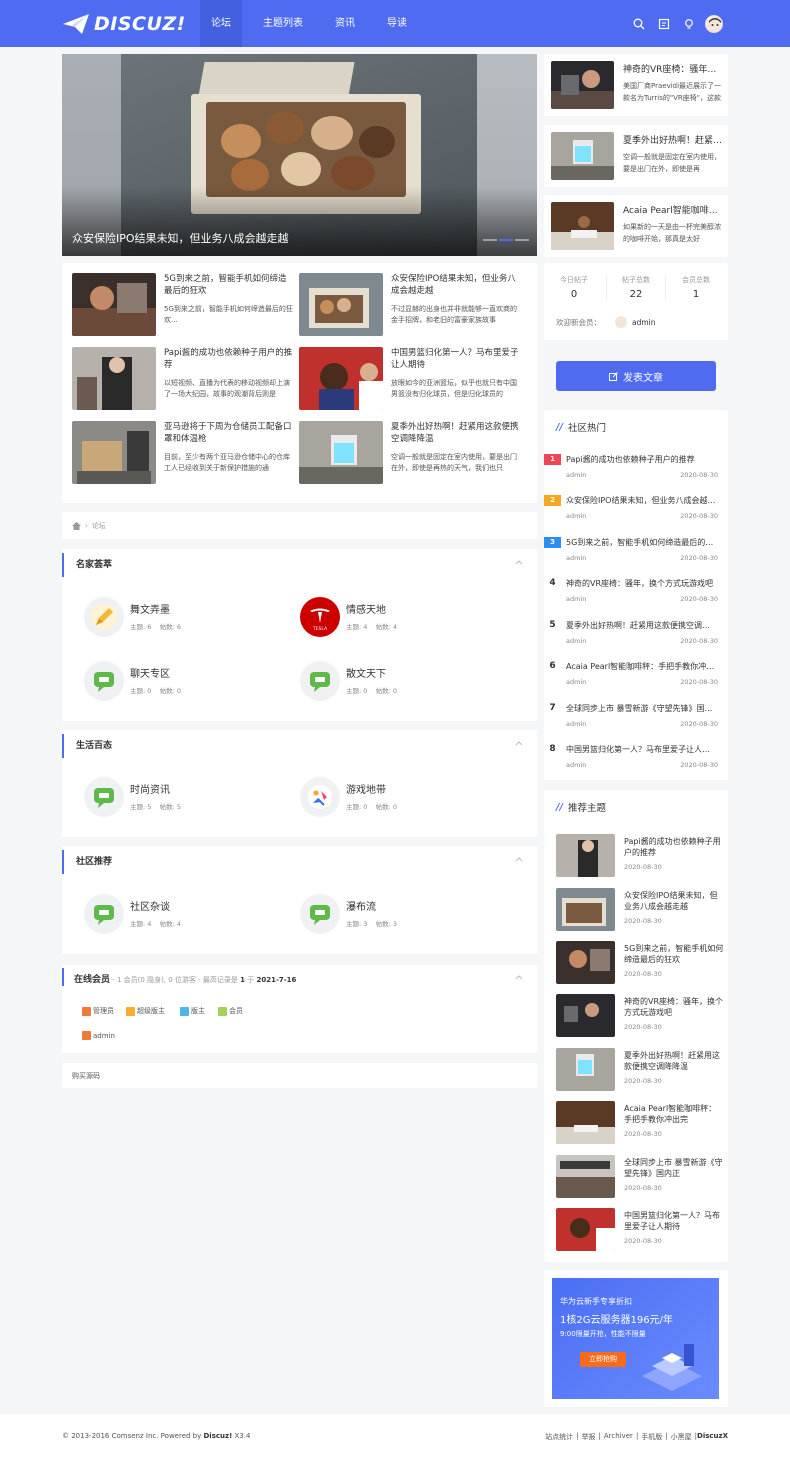  Describe the element at coordinates (150, 905) in the screenshot. I see `forum-name: 社区杂谈` at that location.